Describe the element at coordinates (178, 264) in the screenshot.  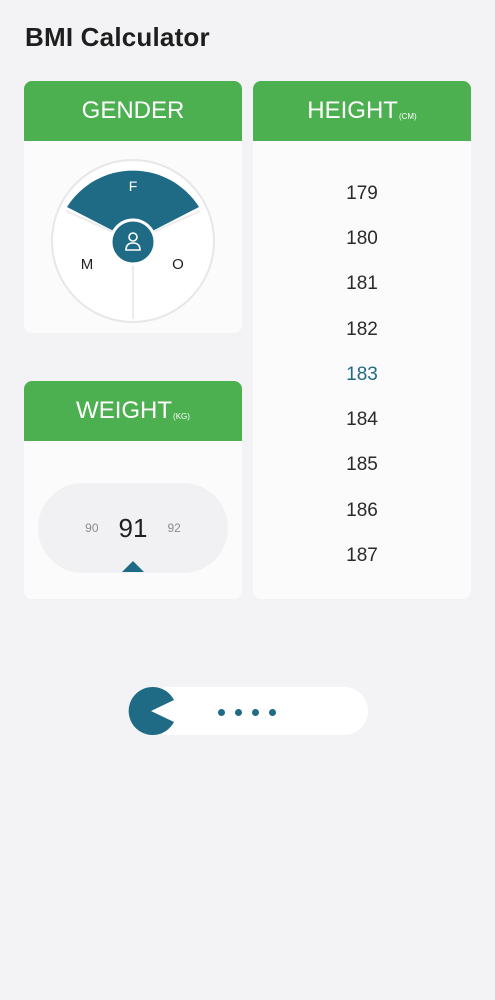
I see `gender-option-other: O` at that location.